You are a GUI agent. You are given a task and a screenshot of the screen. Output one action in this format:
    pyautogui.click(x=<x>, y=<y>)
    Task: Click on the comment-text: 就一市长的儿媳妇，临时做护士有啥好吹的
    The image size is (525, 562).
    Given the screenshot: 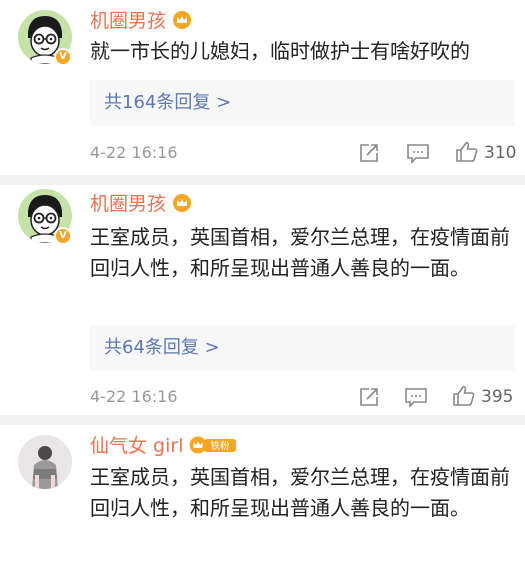 What is the action you would take?
    pyautogui.click(x=280, y=51)
    